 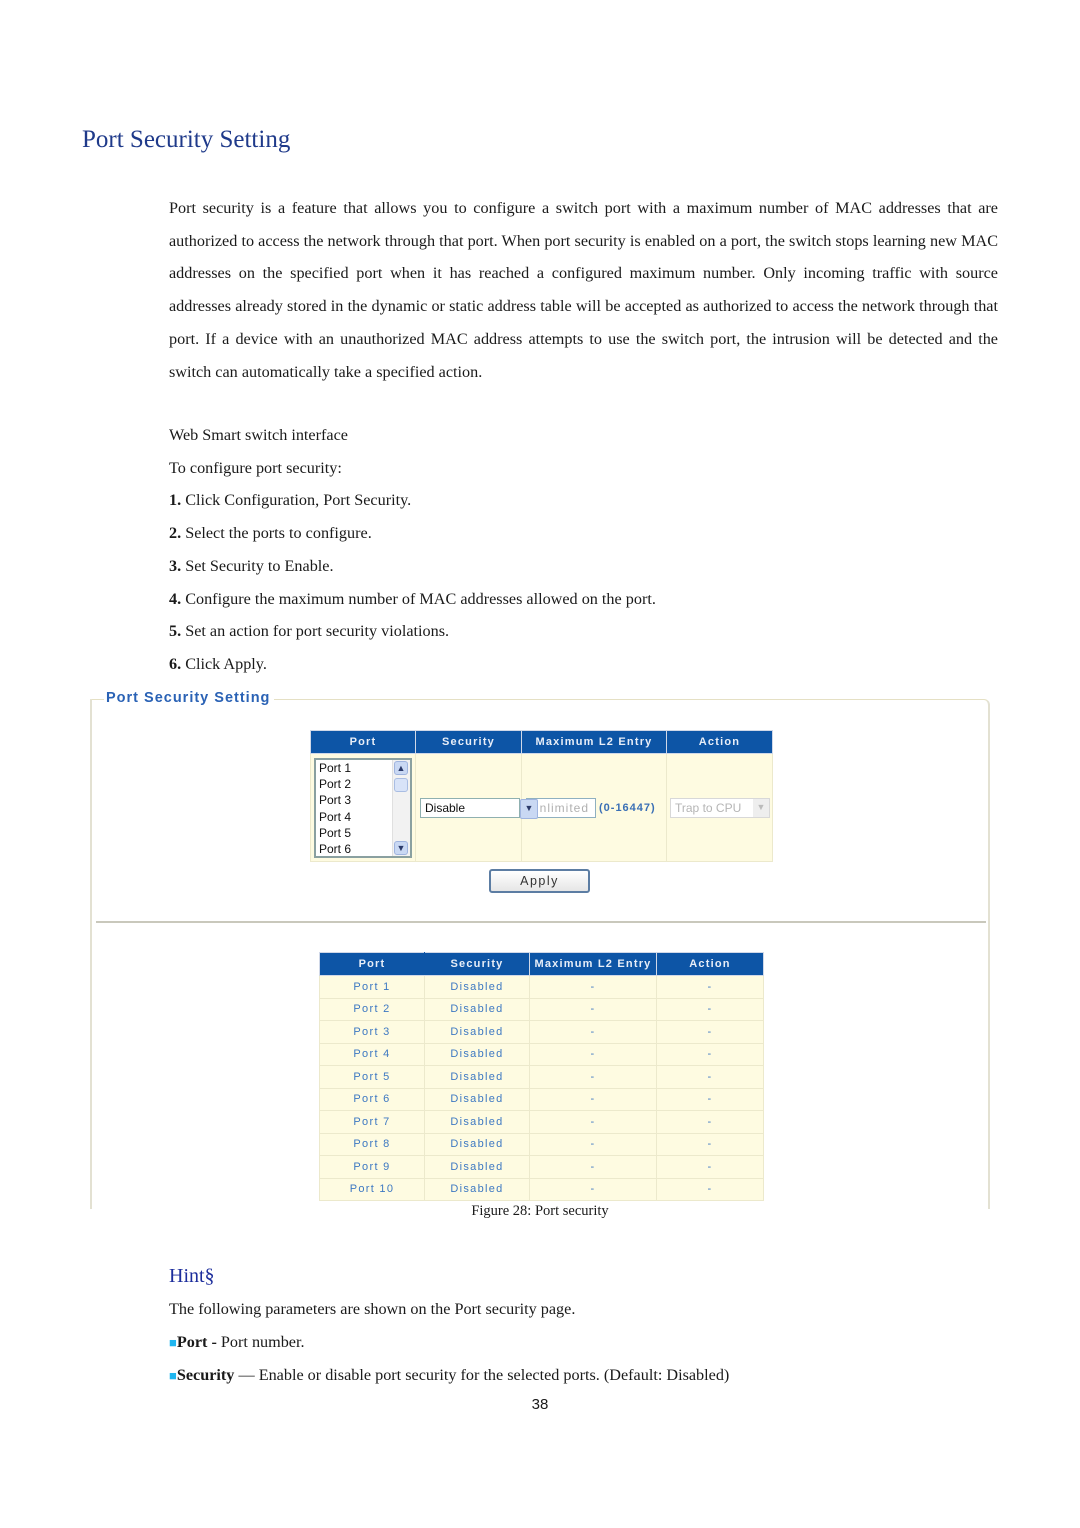 I want to click on chevron-up-icon: ▲, so click(x=401, y=767).